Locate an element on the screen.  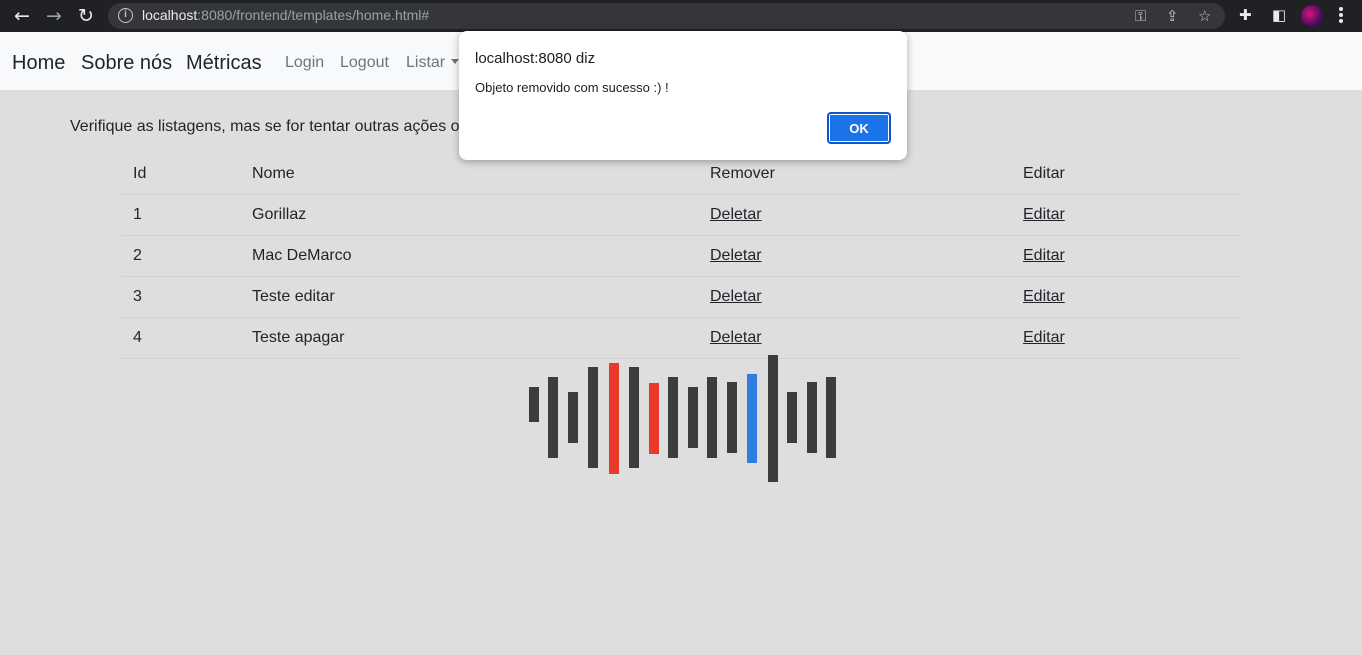
extensions-icon: ✚ is located at coordinates (1245, 15).